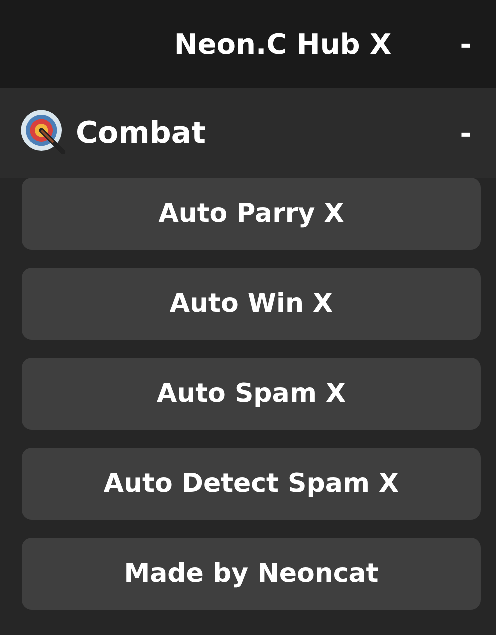 The height and width of the screenshot is (635, 496). What do you see at coordinates (283, 44) in the screenshot?
I see `window-title: Neon.C Hub X` at bounding box center [283, 44].